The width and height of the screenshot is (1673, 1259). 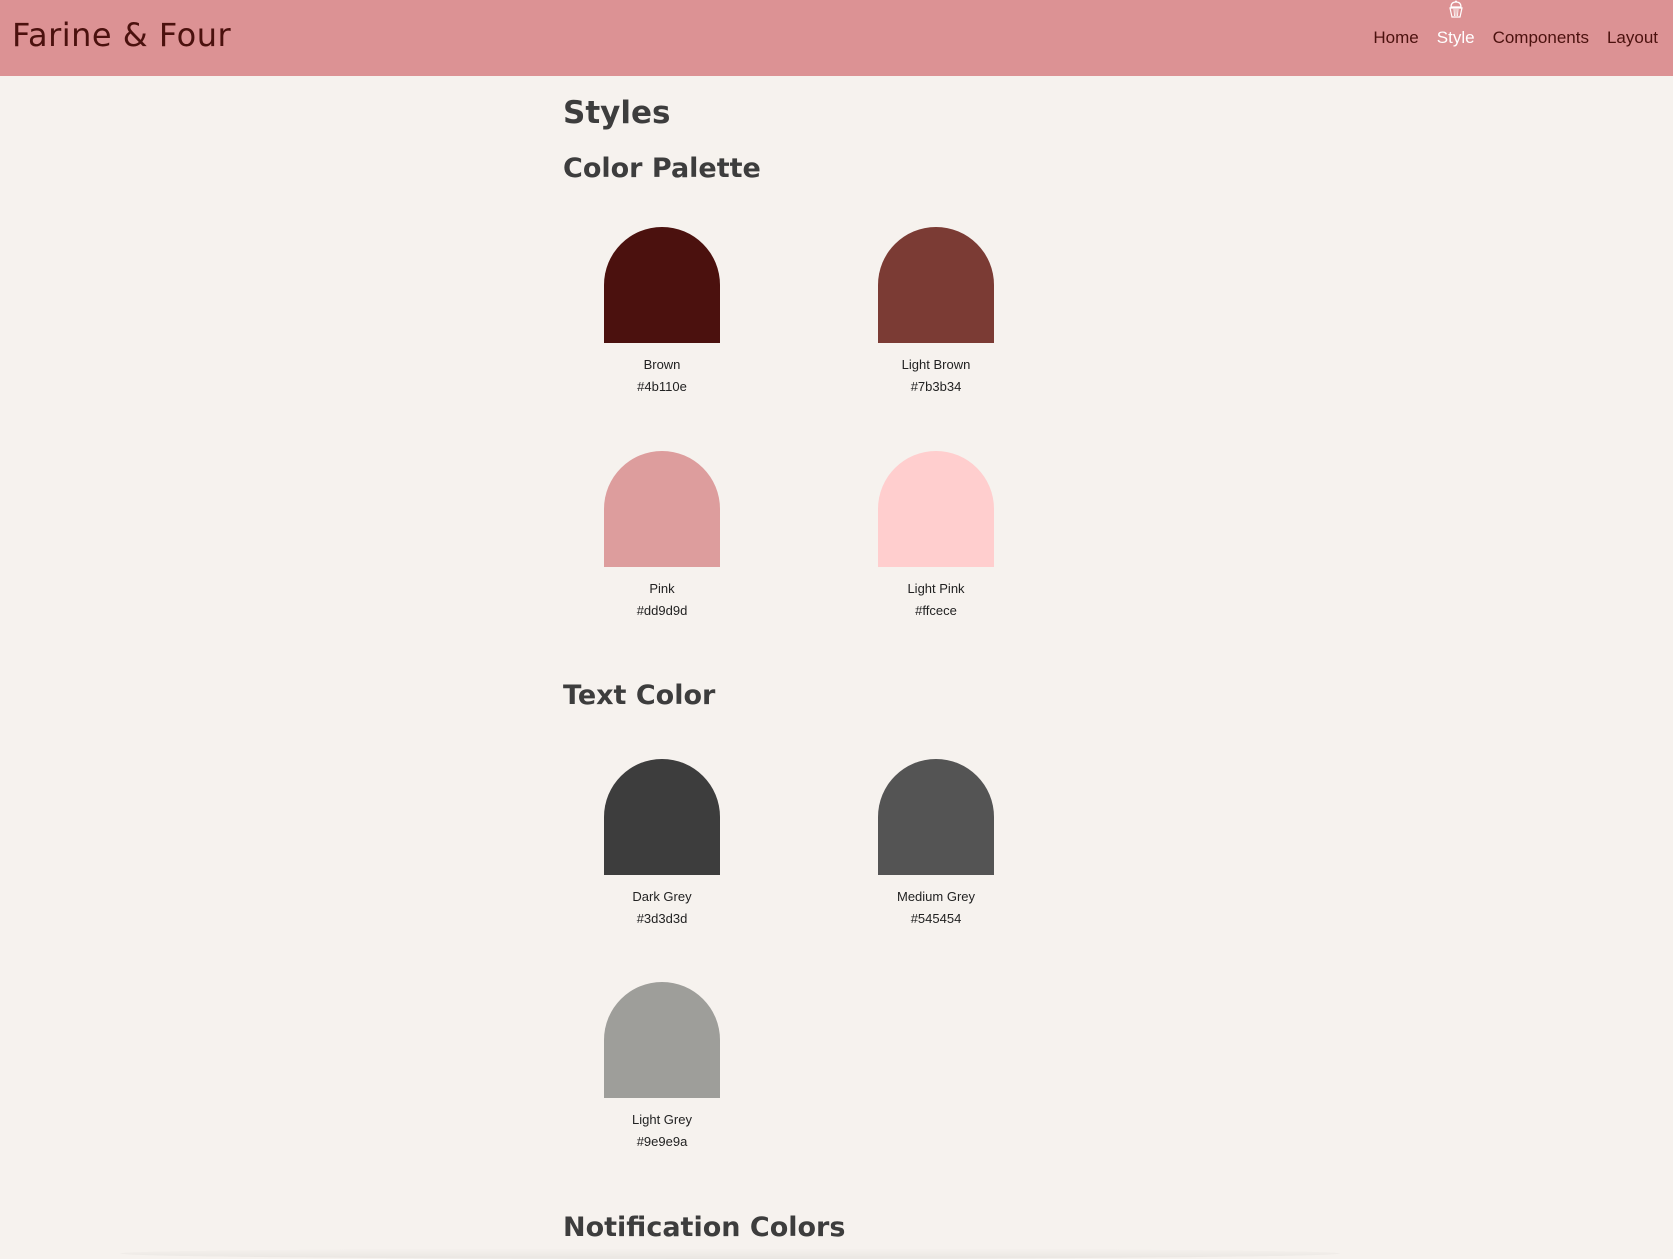 I want to click on swatch-hex: #ffcece, so click(x=936, y=610).